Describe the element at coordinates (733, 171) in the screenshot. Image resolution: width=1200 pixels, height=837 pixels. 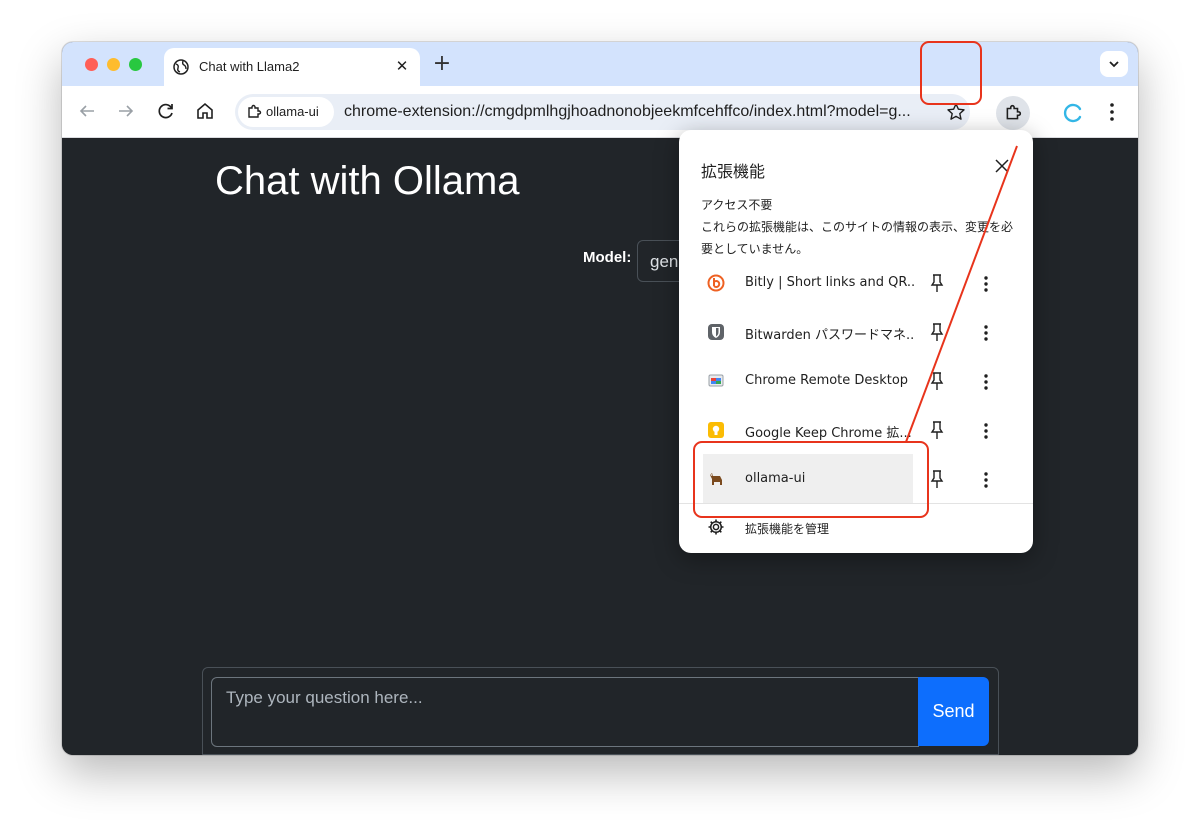
I see `popup-title: 拡張機能` at that location.